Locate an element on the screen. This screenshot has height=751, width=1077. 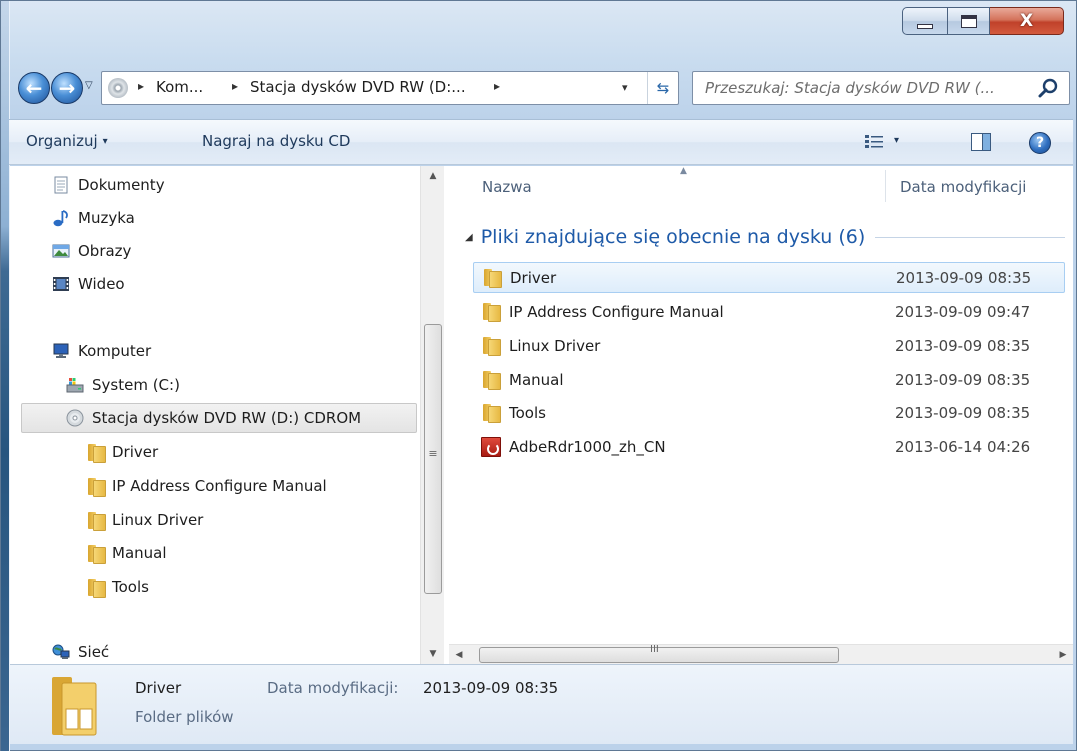
nav-item-linux-driver: Linux Driver is located at coordinates (144, 520).